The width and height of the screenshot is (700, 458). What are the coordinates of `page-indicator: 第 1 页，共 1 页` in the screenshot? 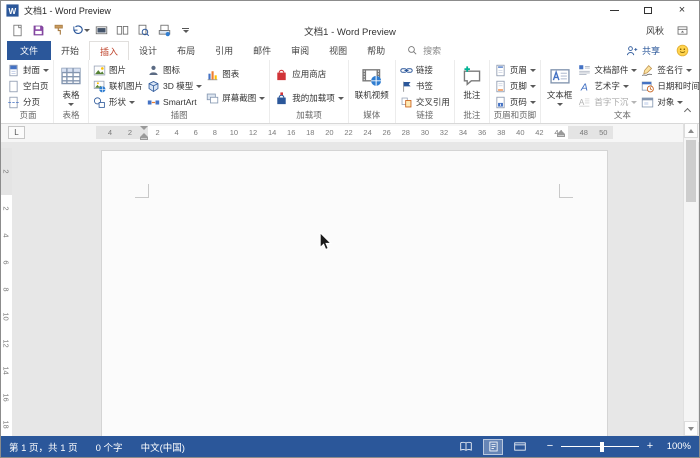 It's located at (43, 447).